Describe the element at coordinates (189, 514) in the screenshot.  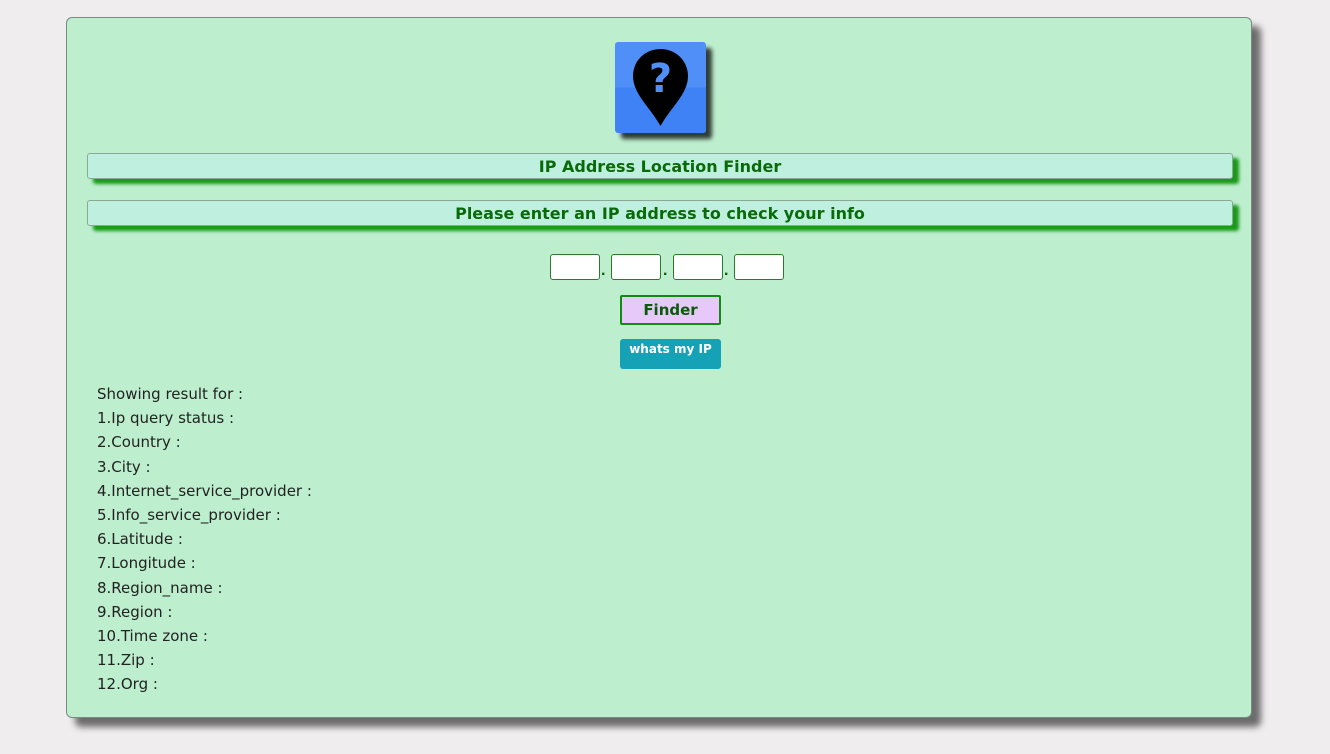
I see `result-info-service-provider: 5.Info_service_provider :` at that location.